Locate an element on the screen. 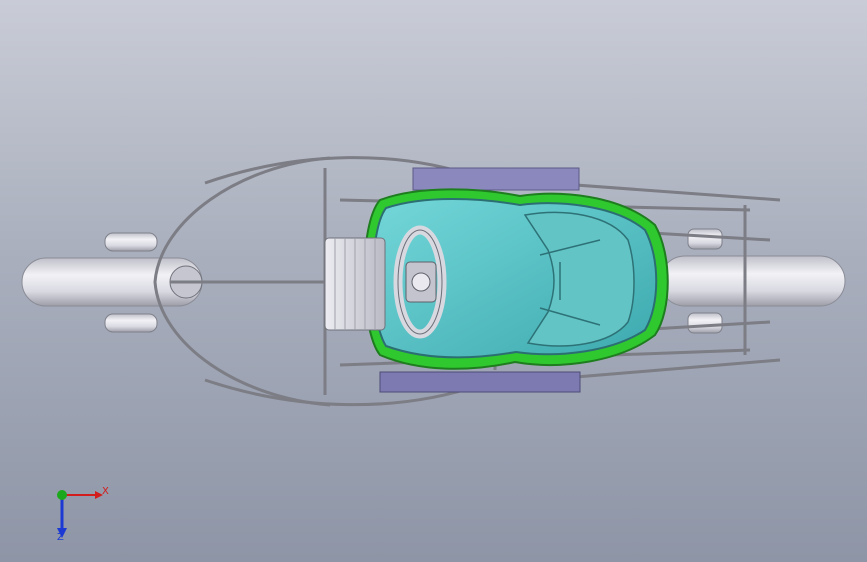 This screenshot has width=867, height=562. side-pod-bottom is located at coordinates (480, 382).